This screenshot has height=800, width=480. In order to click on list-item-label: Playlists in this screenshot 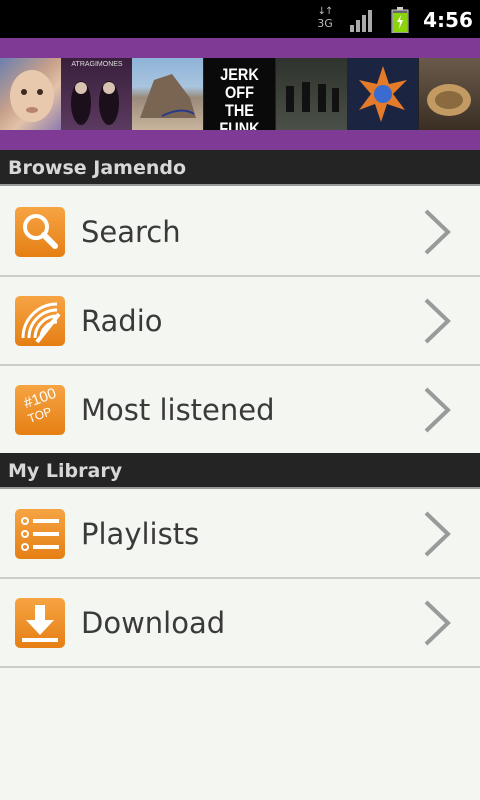, I will do `click(140, 534)`.